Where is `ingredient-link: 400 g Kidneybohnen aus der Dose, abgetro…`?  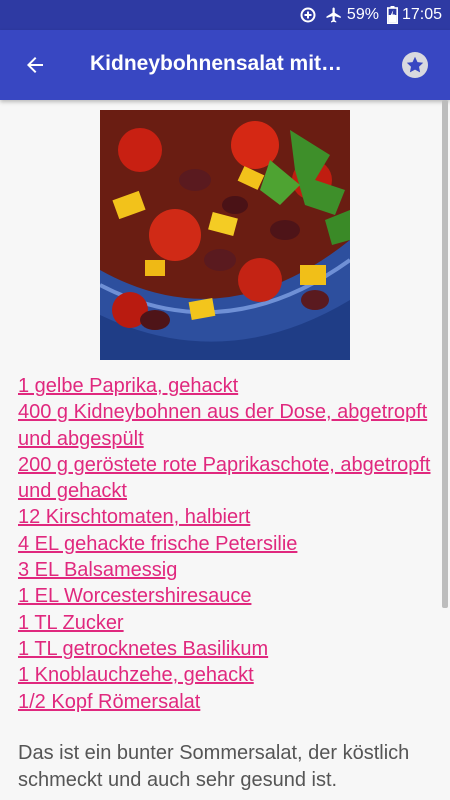 ingredient-link: 400 g Kidneybohnen aus der Dose, abgetro… is located at coordinates (222, 425).